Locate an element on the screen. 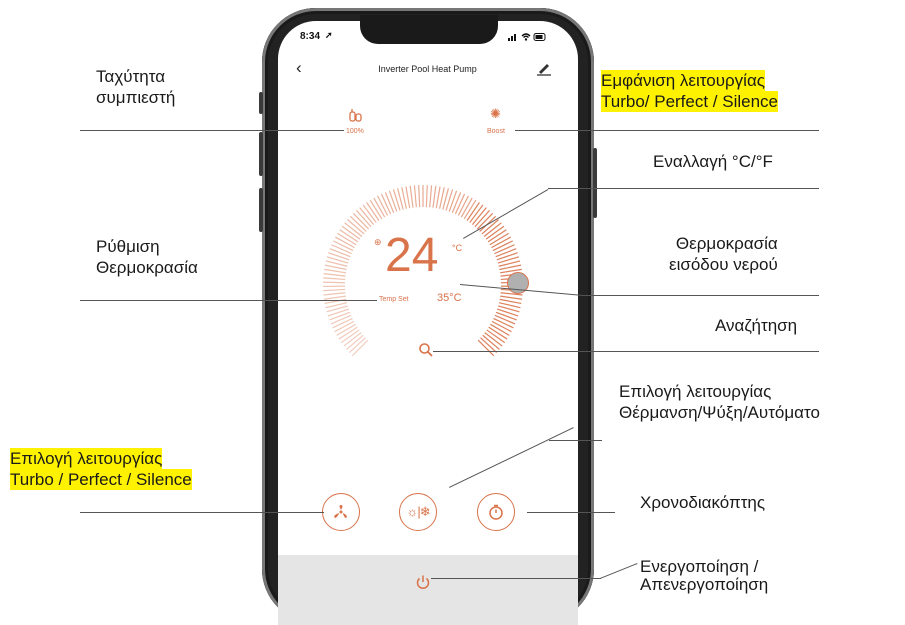 The image size is (905, 625). search-icon is located at coordinates (426, 350).